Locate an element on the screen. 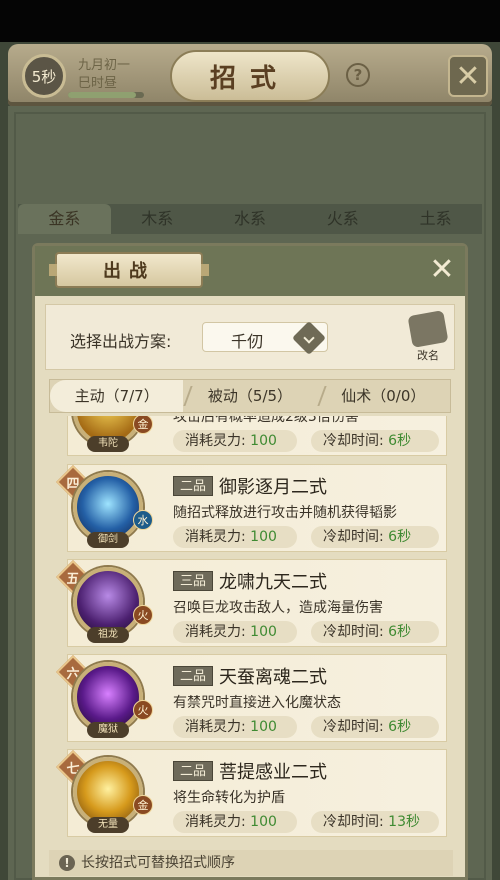  skill-description: 召唤巨龙攻击敌人，造成海量伤害 is located at coordinates (278, 608).